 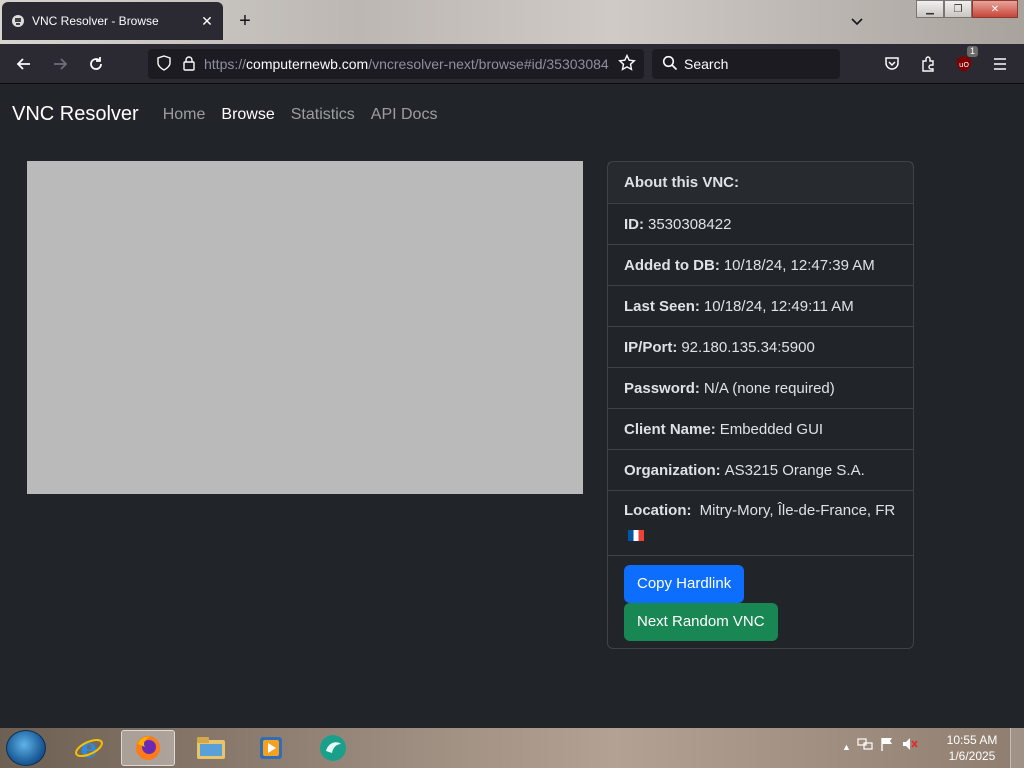 I want to click on reload-icon, so click(x=96, y=64).